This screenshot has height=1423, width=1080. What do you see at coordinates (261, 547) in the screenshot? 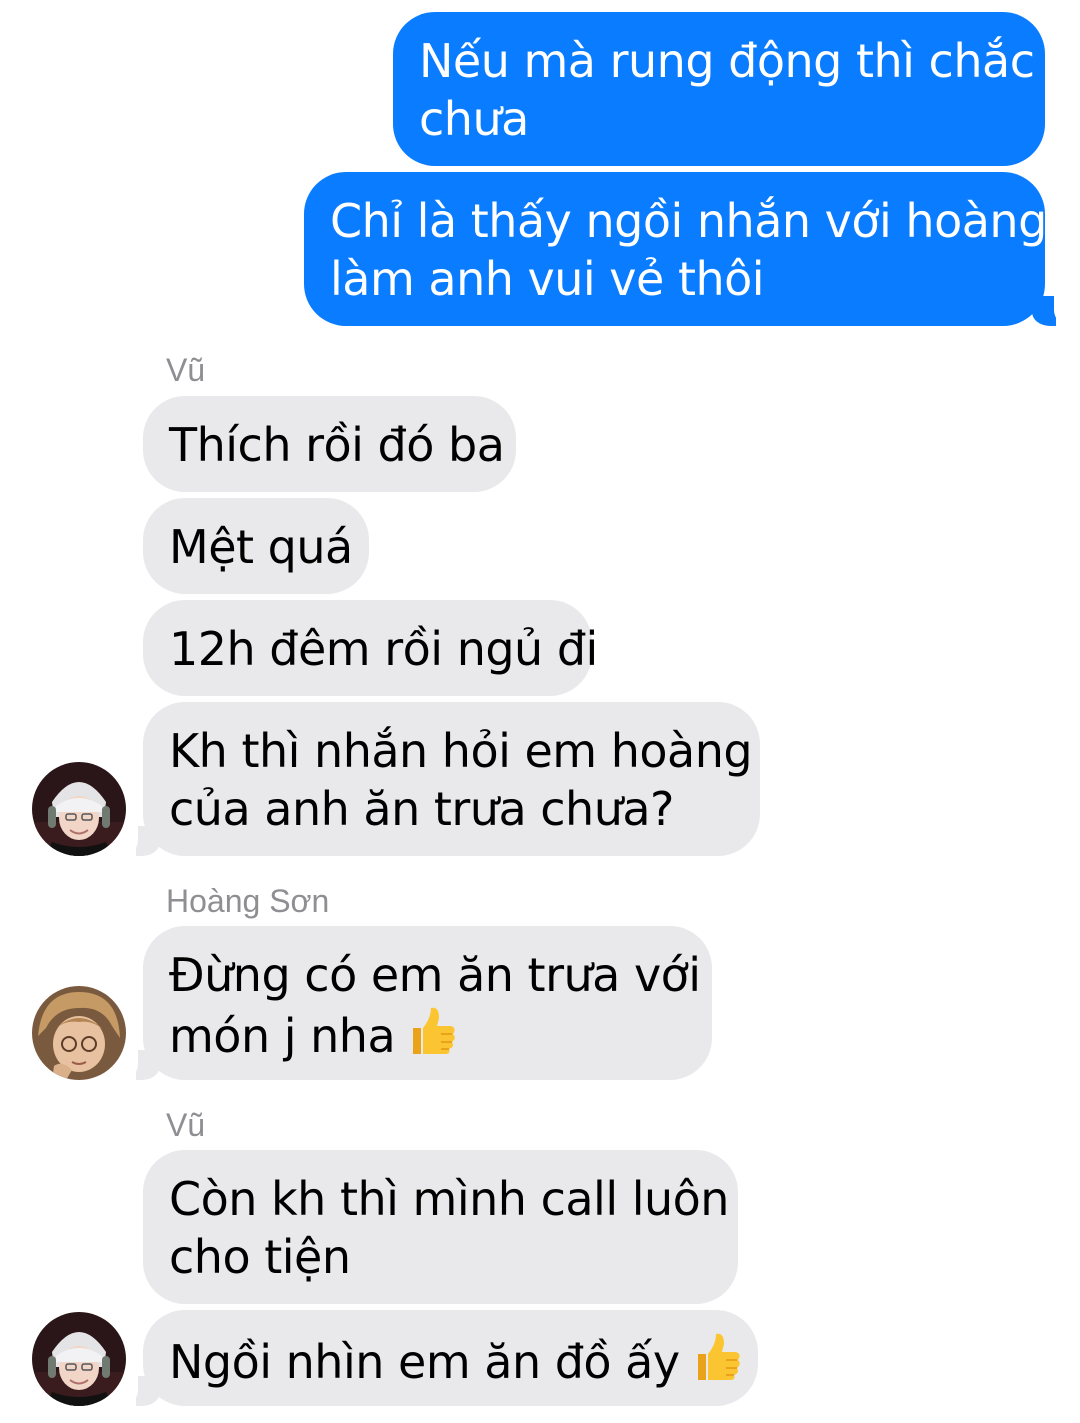
I see `message-text-line: Mệt quá` at bounding box center [261, 547].